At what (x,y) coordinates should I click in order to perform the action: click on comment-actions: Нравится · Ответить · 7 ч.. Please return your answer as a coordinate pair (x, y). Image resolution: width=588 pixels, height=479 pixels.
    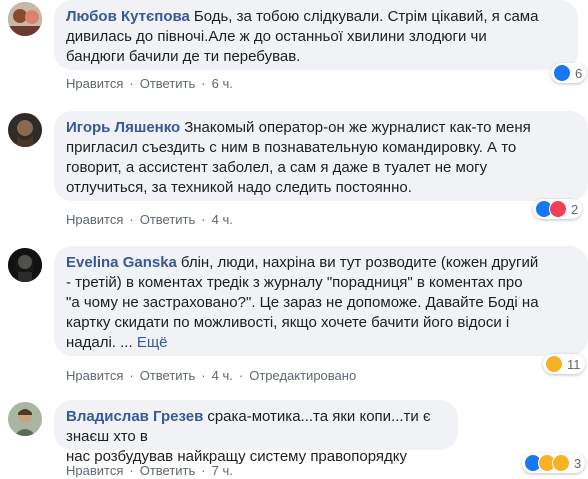
    Looking at the image, I should click on (149, 471).